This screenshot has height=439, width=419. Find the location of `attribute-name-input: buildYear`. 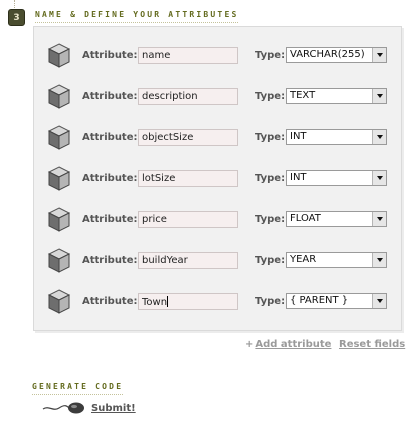

attribute-name-input: buildYear is located at coordinates (188, 260).